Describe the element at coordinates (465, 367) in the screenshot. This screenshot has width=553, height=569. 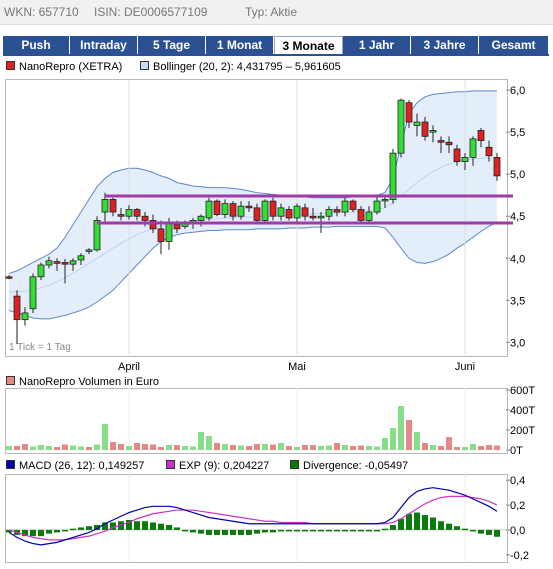
I see `x-axis-label: Juni` at that location.